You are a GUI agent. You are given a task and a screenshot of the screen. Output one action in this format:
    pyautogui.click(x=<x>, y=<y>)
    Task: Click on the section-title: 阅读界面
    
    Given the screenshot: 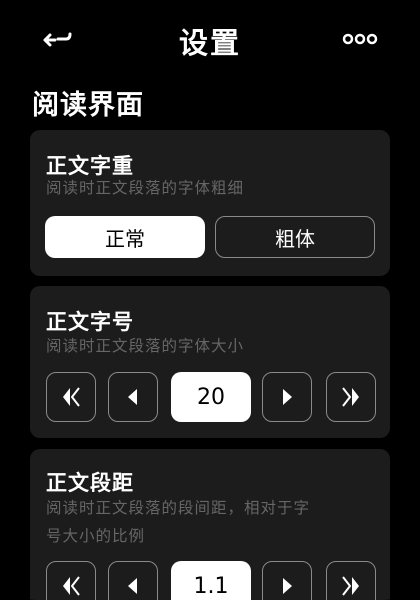 What is the action you would take?
    pyautogui.click(x=88, y=105)
    